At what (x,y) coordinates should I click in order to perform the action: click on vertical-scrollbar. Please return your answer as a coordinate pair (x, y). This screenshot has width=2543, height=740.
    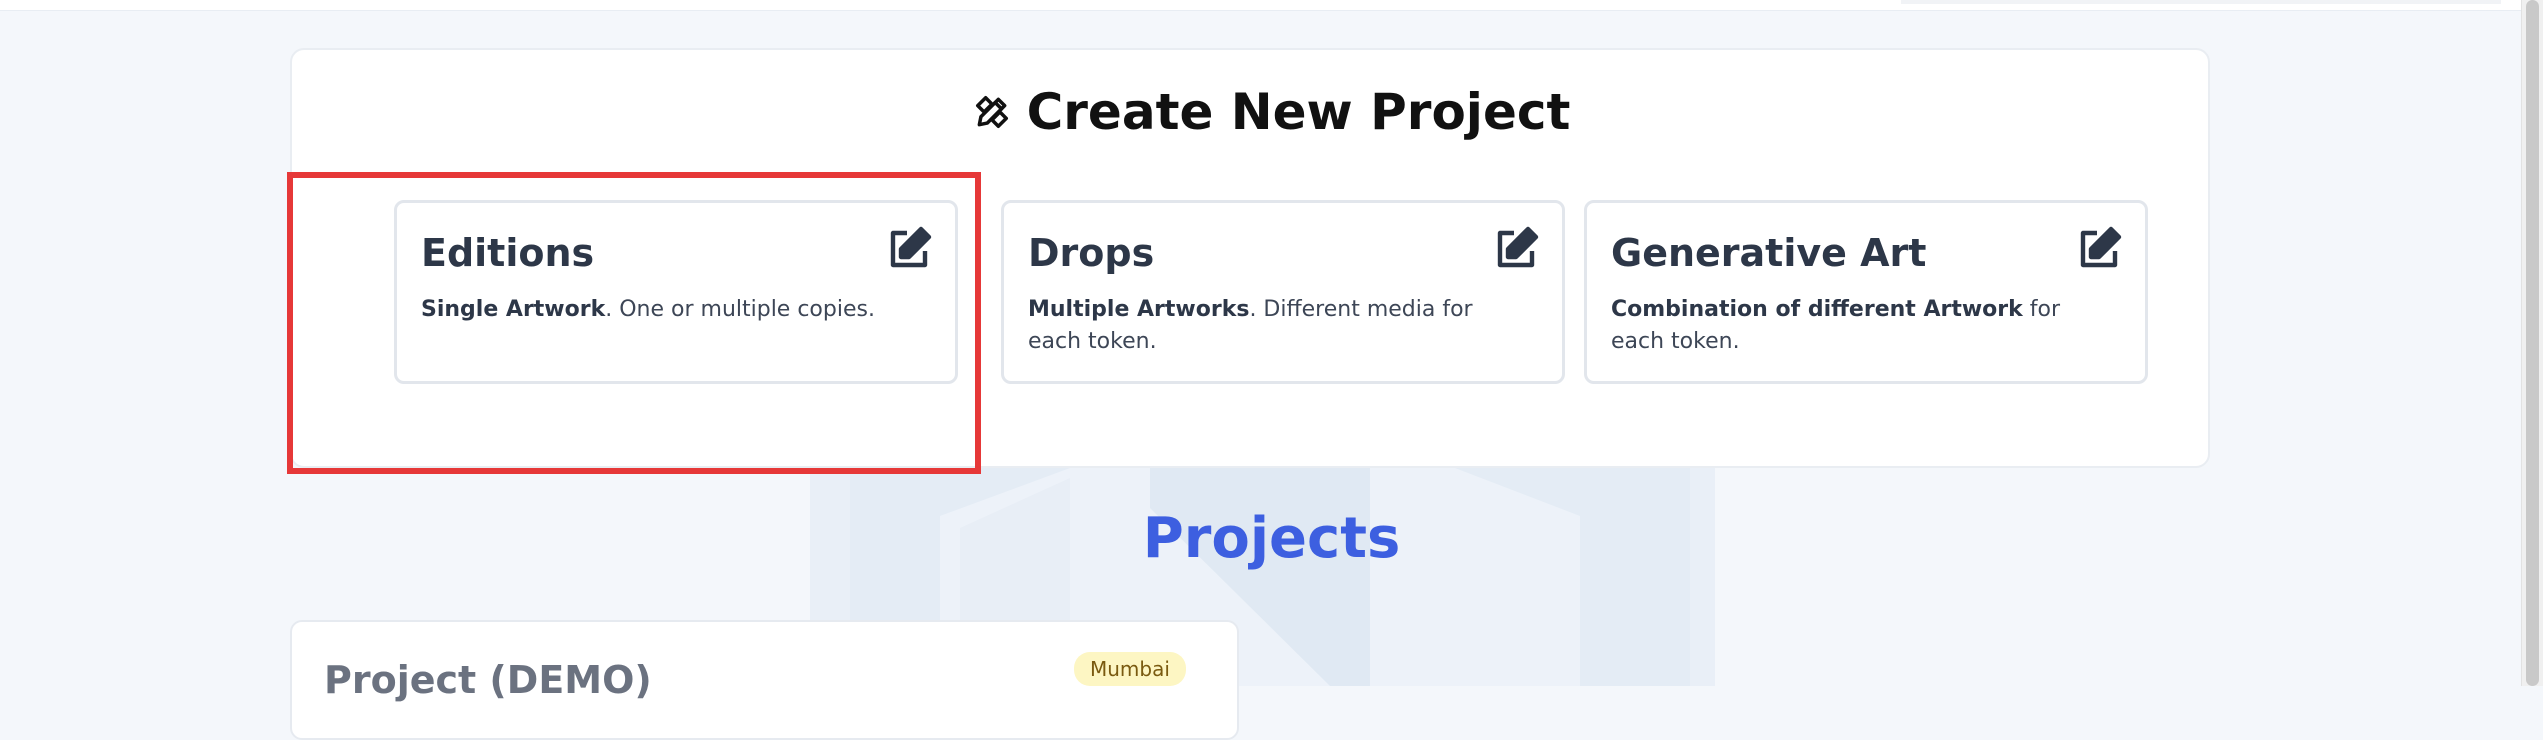
    Looking at the image, I should click on (2532, 343).